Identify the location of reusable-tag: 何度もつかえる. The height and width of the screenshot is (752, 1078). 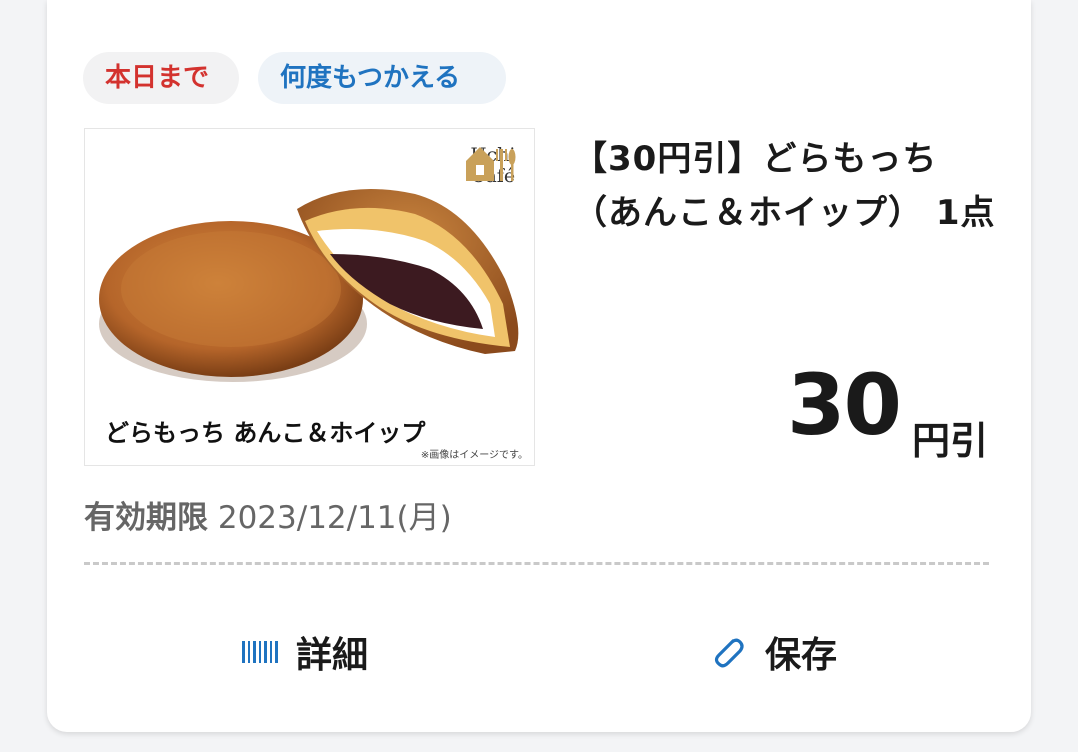
(382, 78).